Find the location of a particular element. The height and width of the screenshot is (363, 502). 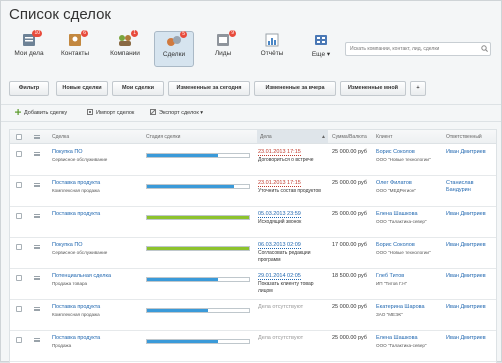

activity-date: 06.03.2013 02:09 is located at coordinates (279, 245).